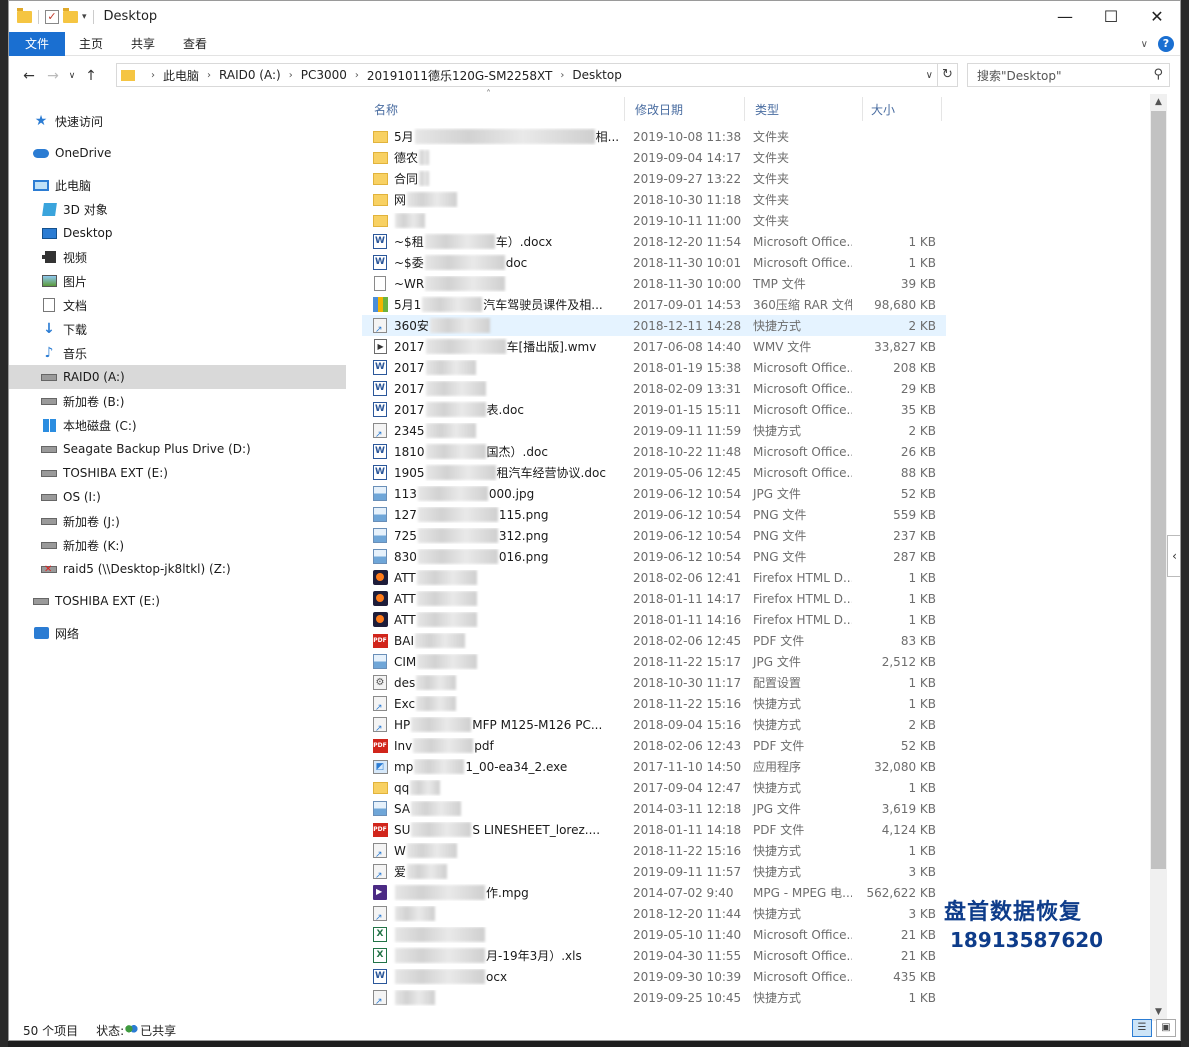 The image size is (1189, 1047). Describe the element at coordinates (177, 353) in the screenshot. I see `sidebar-item: ♪ 音乐` at that location.